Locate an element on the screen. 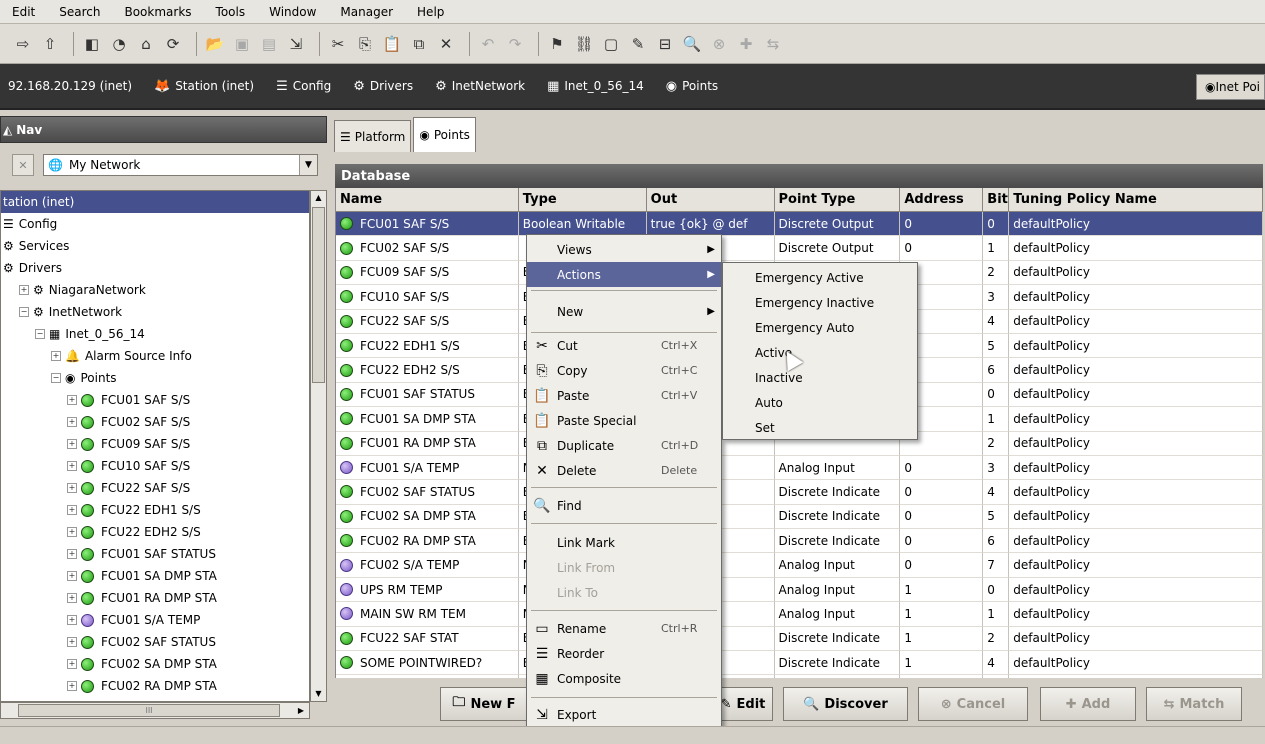  tab-points: ◉ Points is located at coordinates (444, 134).